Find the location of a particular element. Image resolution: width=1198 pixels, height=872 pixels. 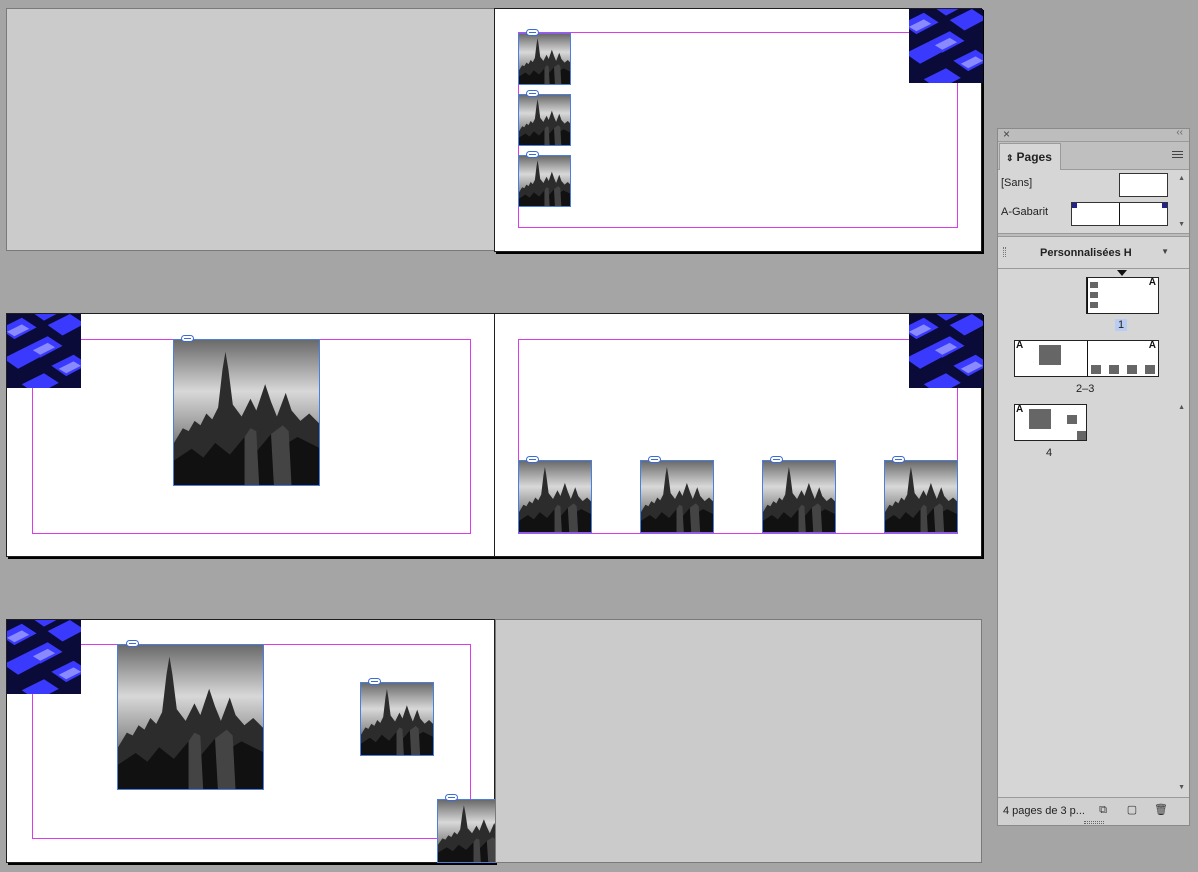

panel-tabs: ⇕ Pages is located at coordinates (1093, 156).